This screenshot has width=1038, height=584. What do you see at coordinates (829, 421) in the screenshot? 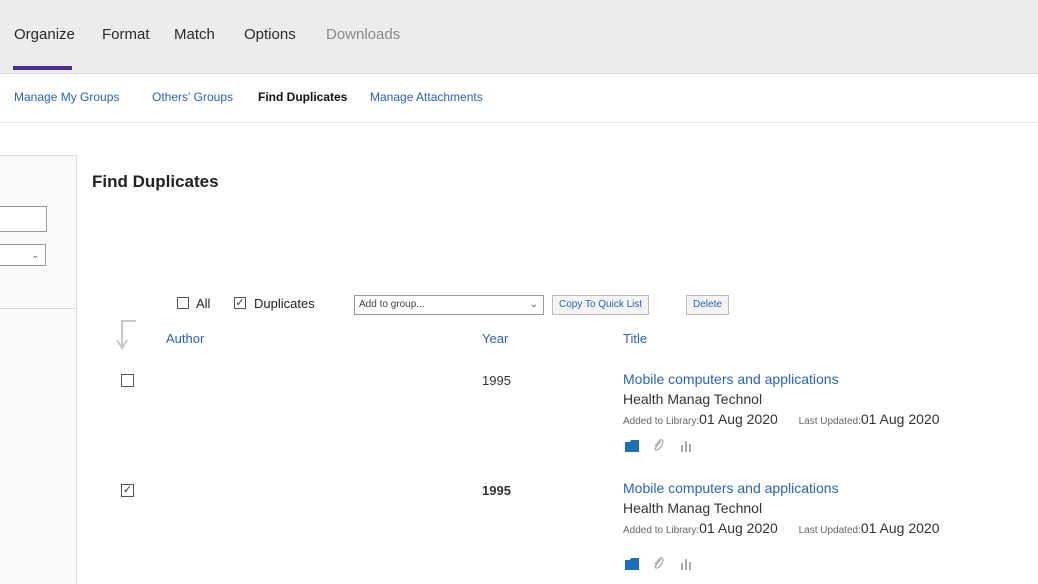
I see `row-1-updated-label: Last Updated:` at bounding box center [829, 421].